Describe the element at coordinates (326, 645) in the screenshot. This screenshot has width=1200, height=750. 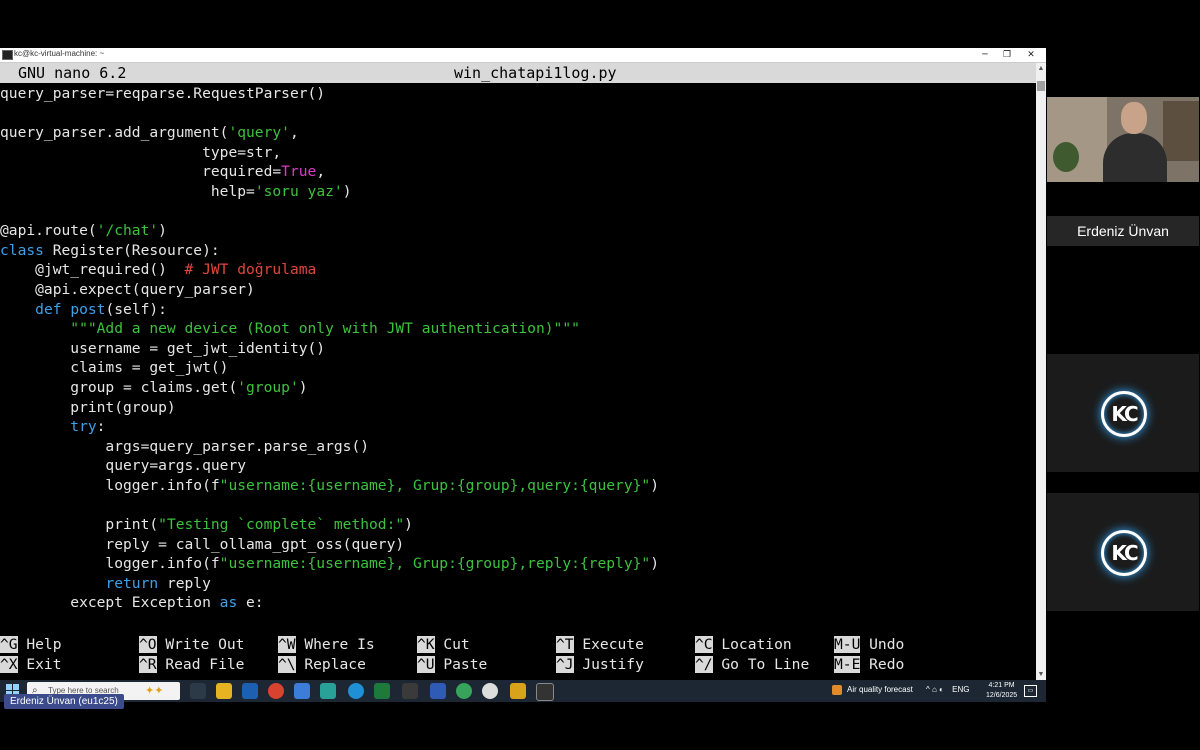
I see `shortcut-where-is: ^W Where Is` at that location.